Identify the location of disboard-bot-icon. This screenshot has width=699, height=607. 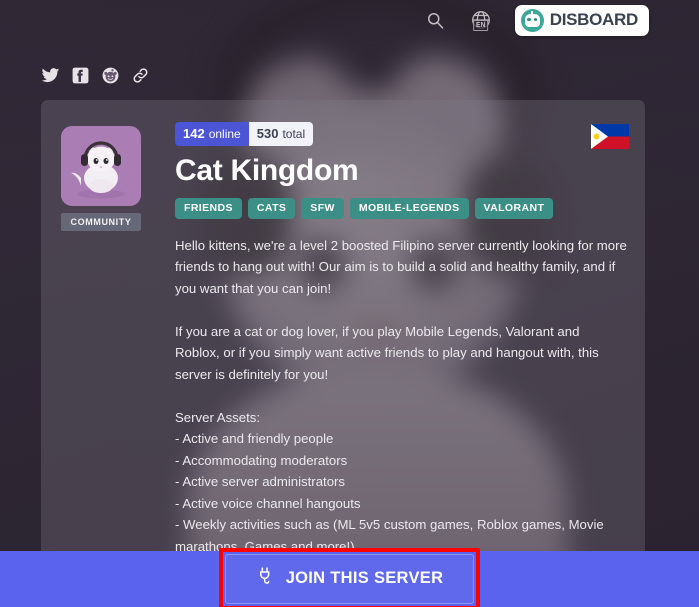
(532, 20).